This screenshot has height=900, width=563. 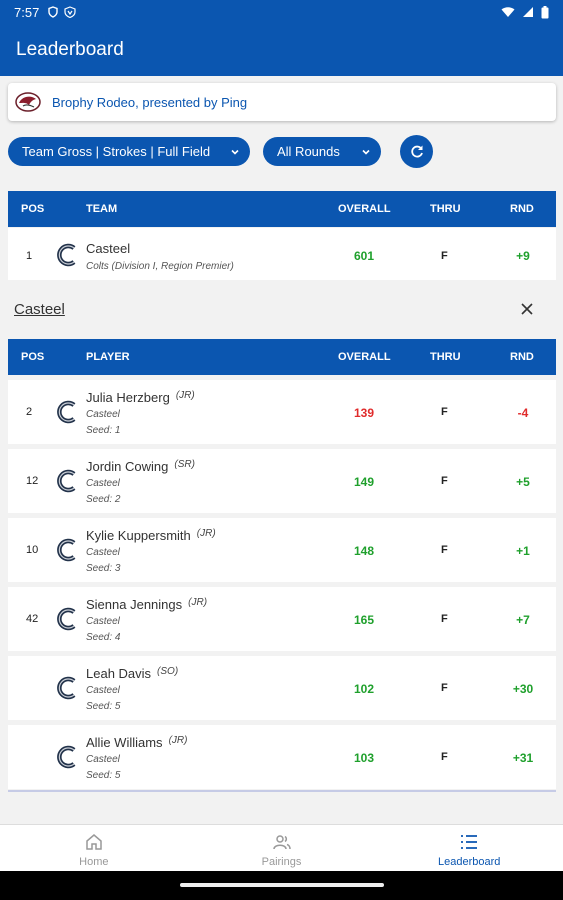 What do you see at coordinates (103, 430) in the screenshot?
I see `player-seed: Seed: 1` at bounding box center [103, 430].